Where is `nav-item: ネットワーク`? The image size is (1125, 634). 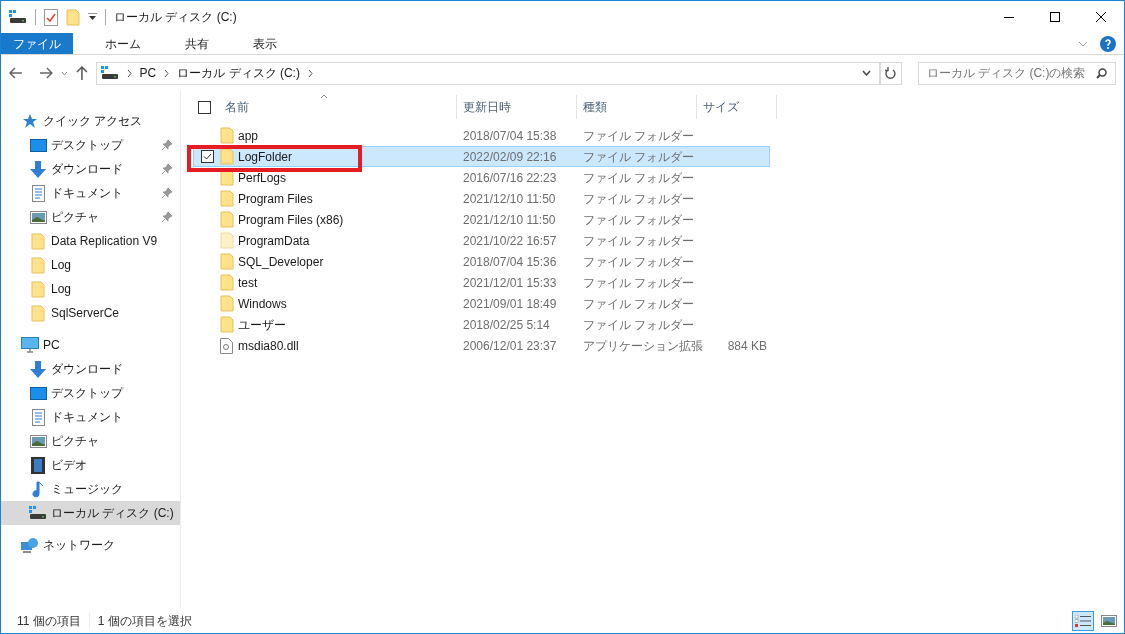 nav-item: ネットワーク is located at coordinates (90, 545).